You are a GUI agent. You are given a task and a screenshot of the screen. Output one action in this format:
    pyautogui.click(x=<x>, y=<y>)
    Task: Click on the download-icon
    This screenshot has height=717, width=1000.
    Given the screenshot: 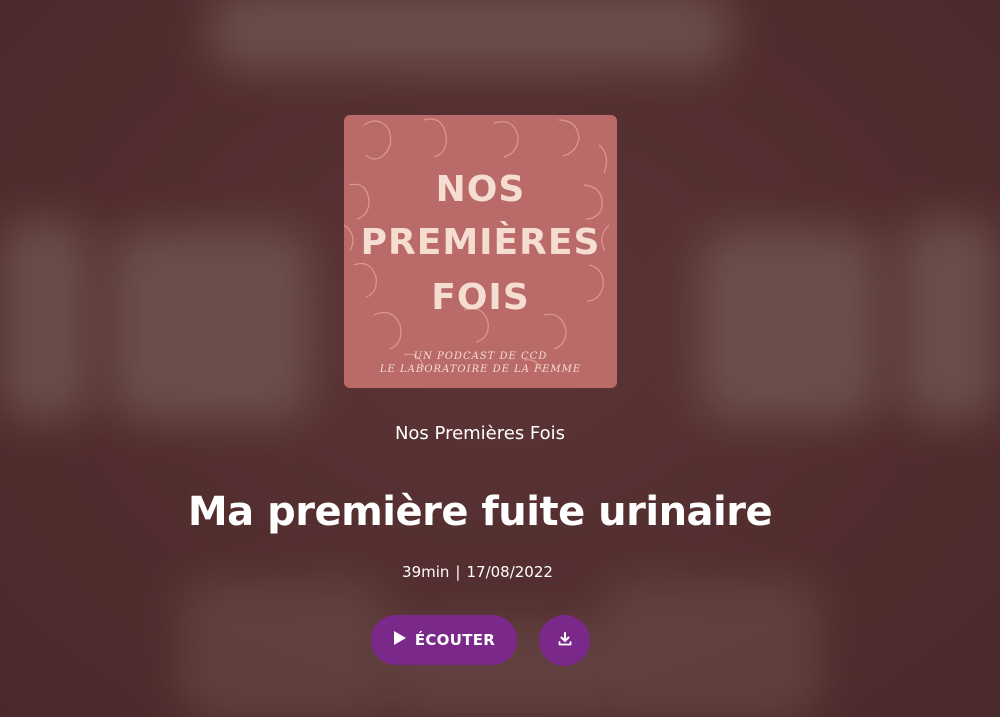 What is the action you would take?
    pyautogui.click(x=565, y=640)
    